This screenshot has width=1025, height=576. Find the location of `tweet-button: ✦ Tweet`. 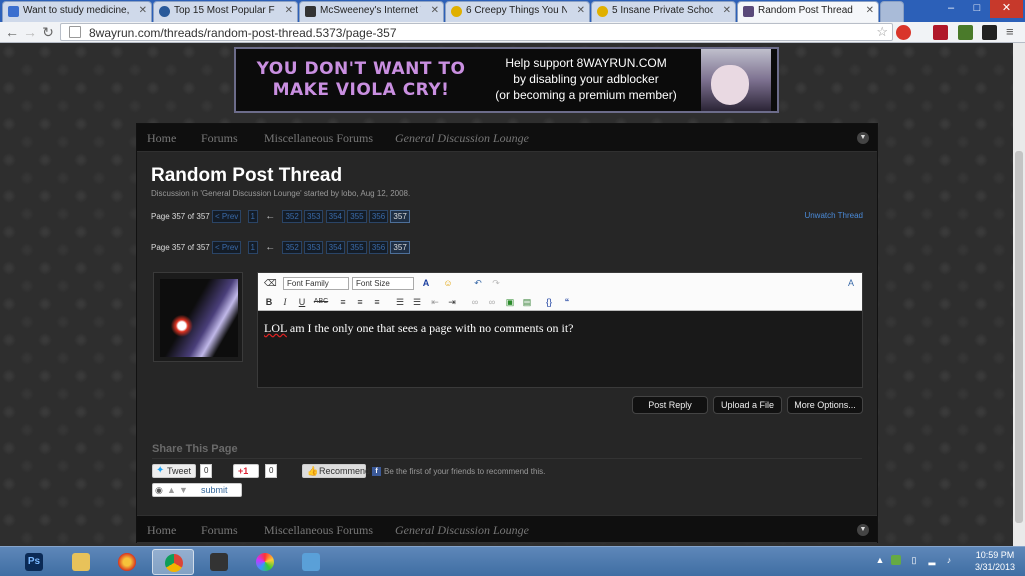

tweet-button: ✦ Tweet is located at coordinates (174, 471).